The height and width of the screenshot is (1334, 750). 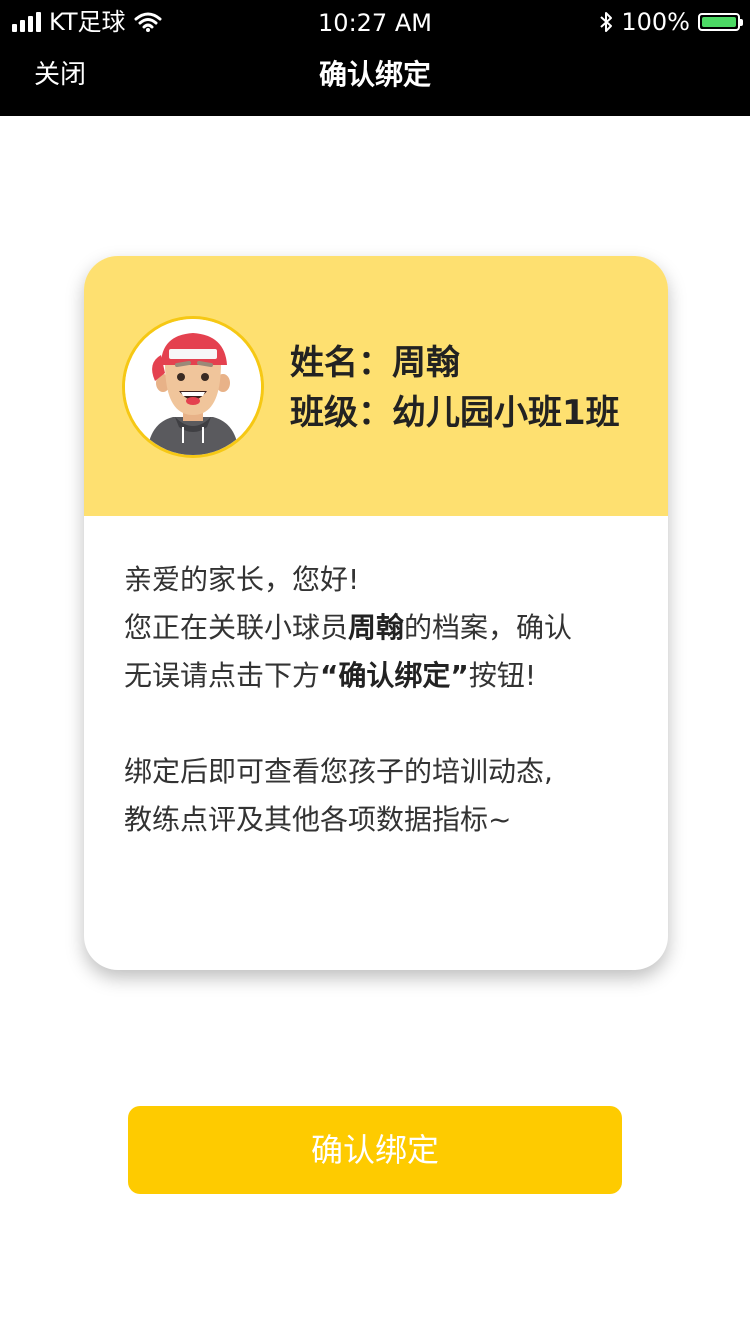 I want to click on status-right: 100%, so click(x=671, y=22).